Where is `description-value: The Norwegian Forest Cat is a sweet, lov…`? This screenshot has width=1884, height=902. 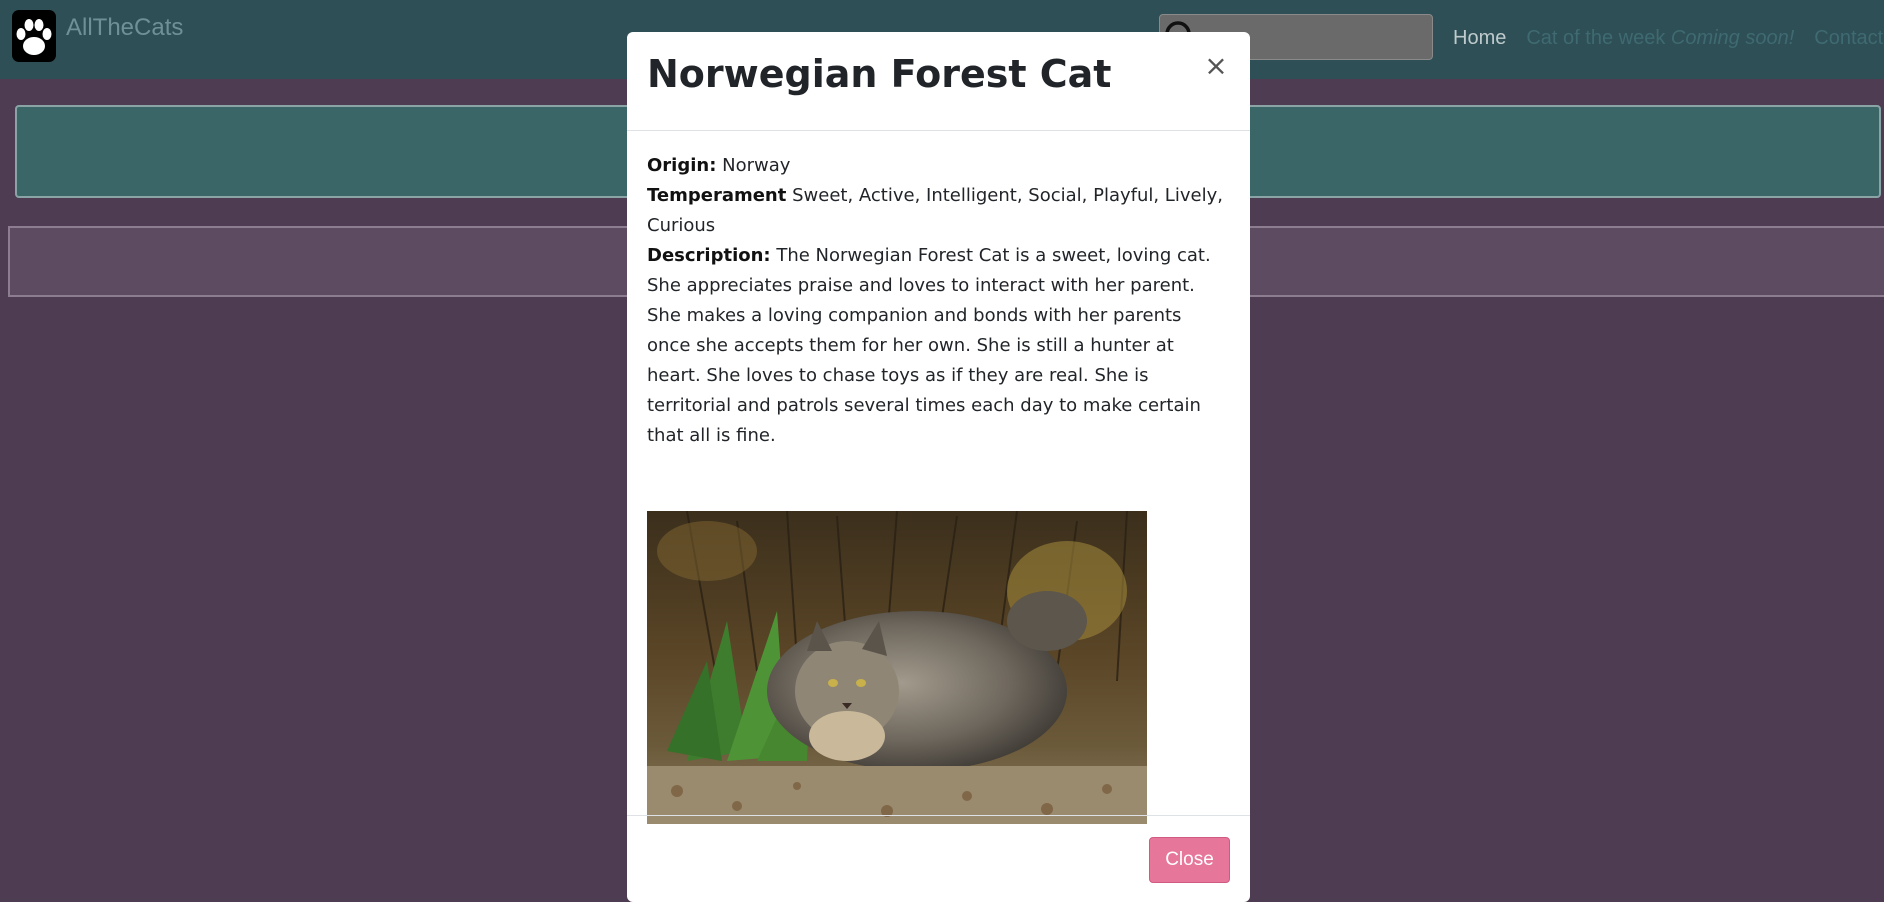 description-value: The Norwegian Forest Cat is a sweet, lov… is located at coordinates (929, 345).